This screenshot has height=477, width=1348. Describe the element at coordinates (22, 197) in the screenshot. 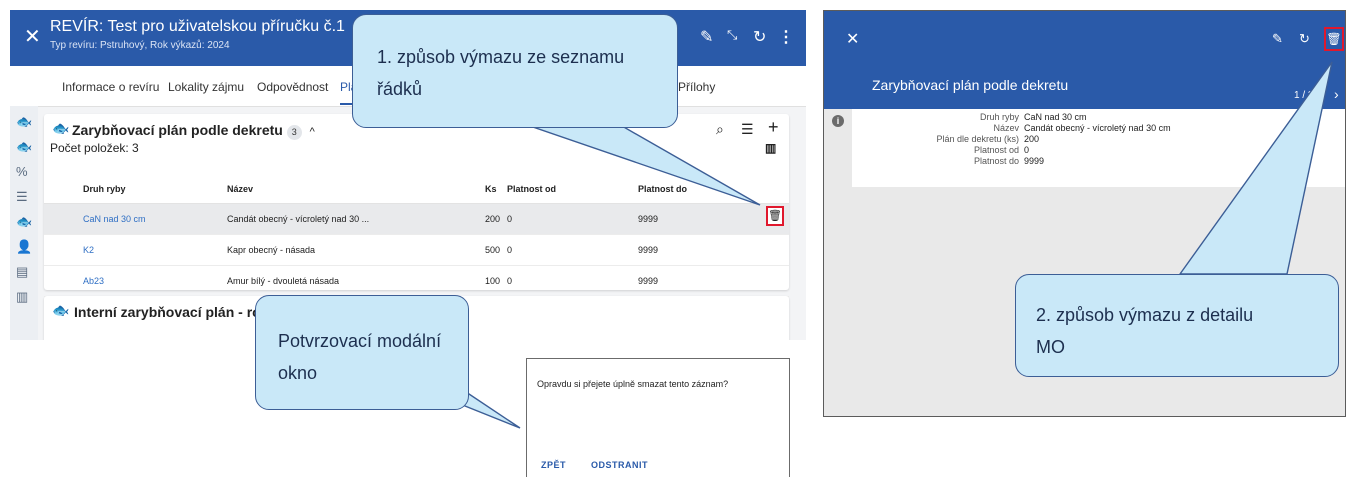

I see `list-icon: ☰` at that location.